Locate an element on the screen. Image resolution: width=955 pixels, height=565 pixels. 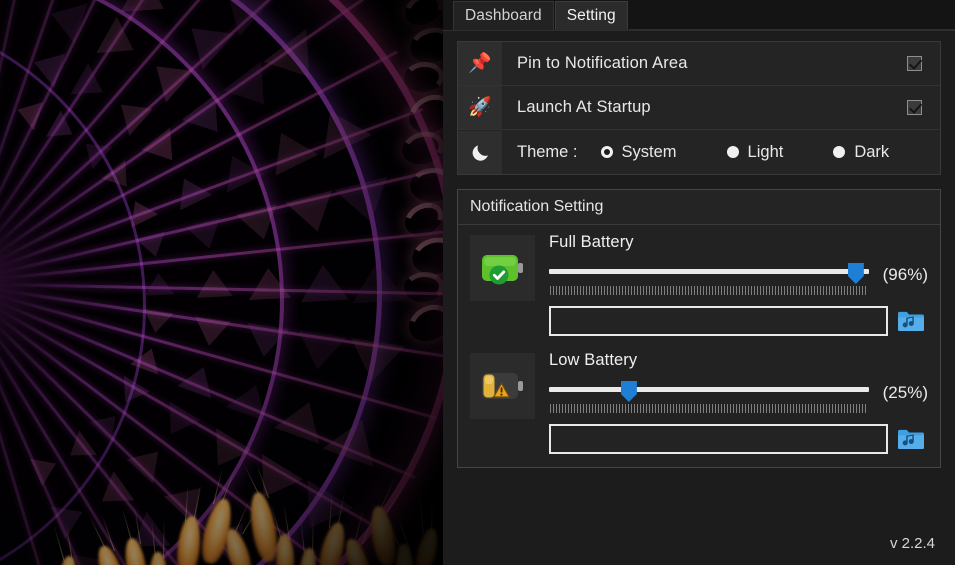
pushpin-icon: 📌 is located at coordinates (480, 63).